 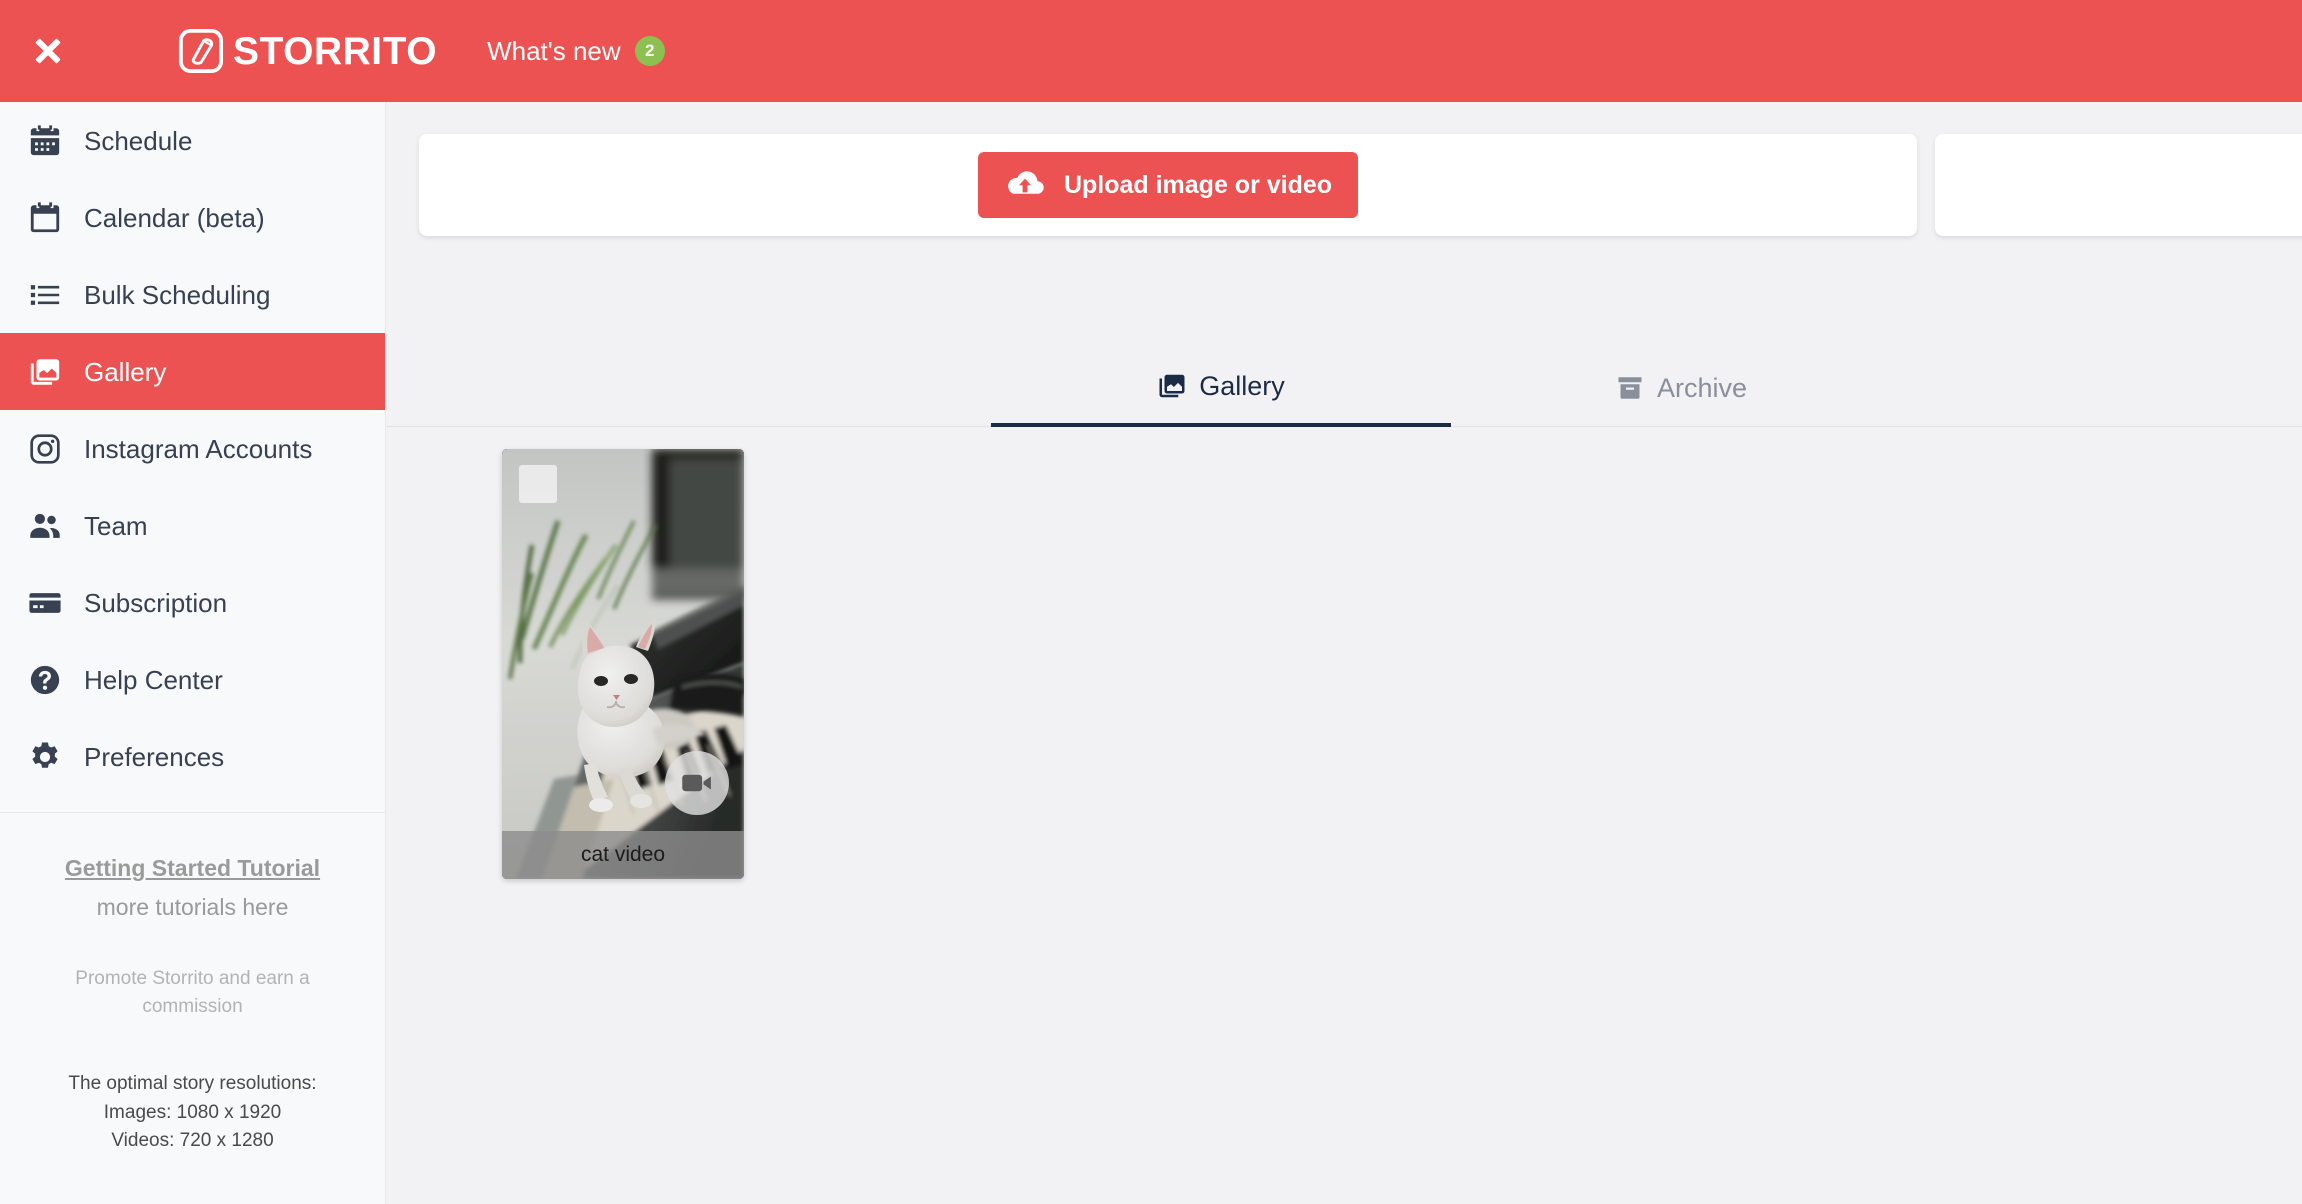 What do you see at coordinates (1242, 385) in the screenshot?
I see `tab-label: Gallery` at bounding box center [1242, 385].